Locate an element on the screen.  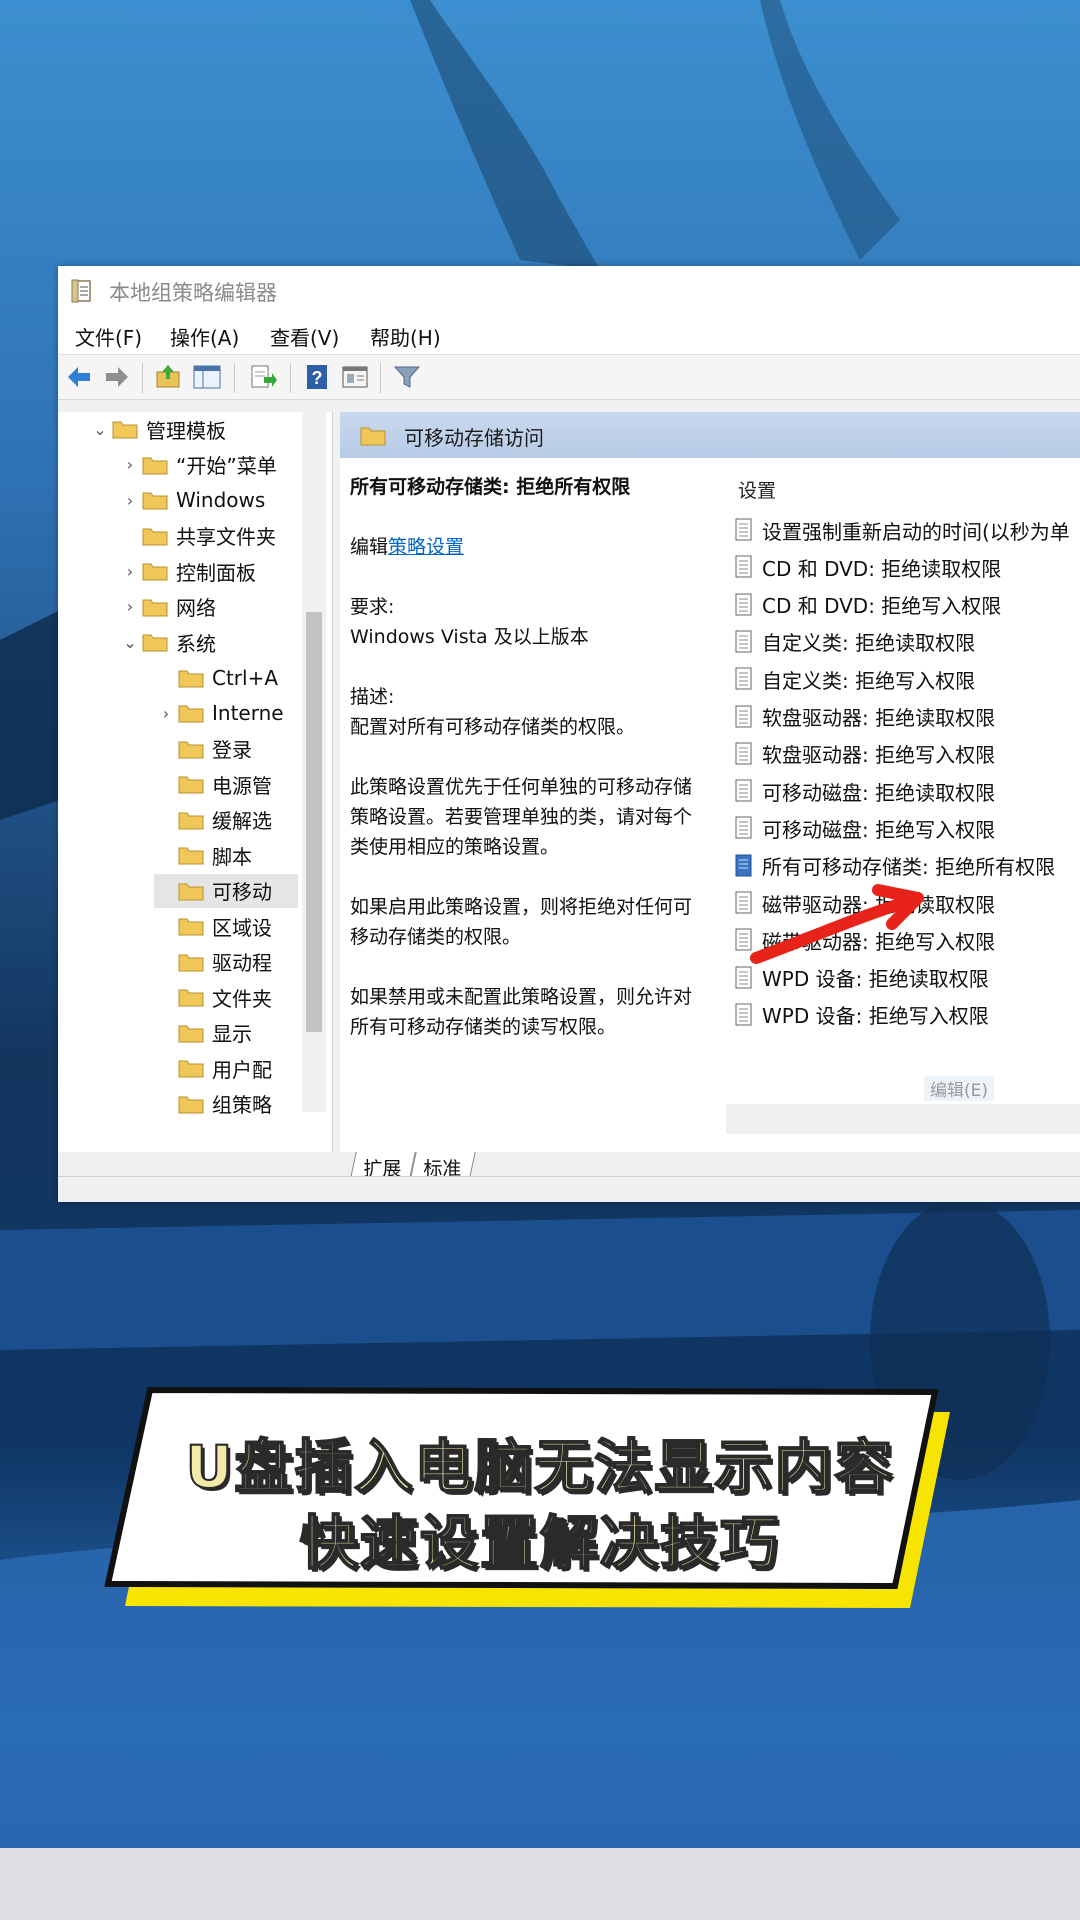
show-hide-tree-icon is located at coordinates (207, 377).